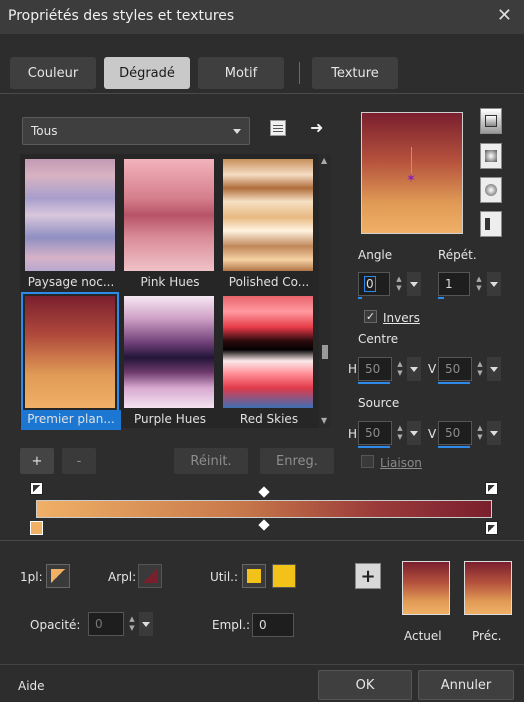  What do you see at coordinates (400, 369) in the screenshot?
I see `center-h-spinner: ▲ ▼` at bounding box center [400, 369].